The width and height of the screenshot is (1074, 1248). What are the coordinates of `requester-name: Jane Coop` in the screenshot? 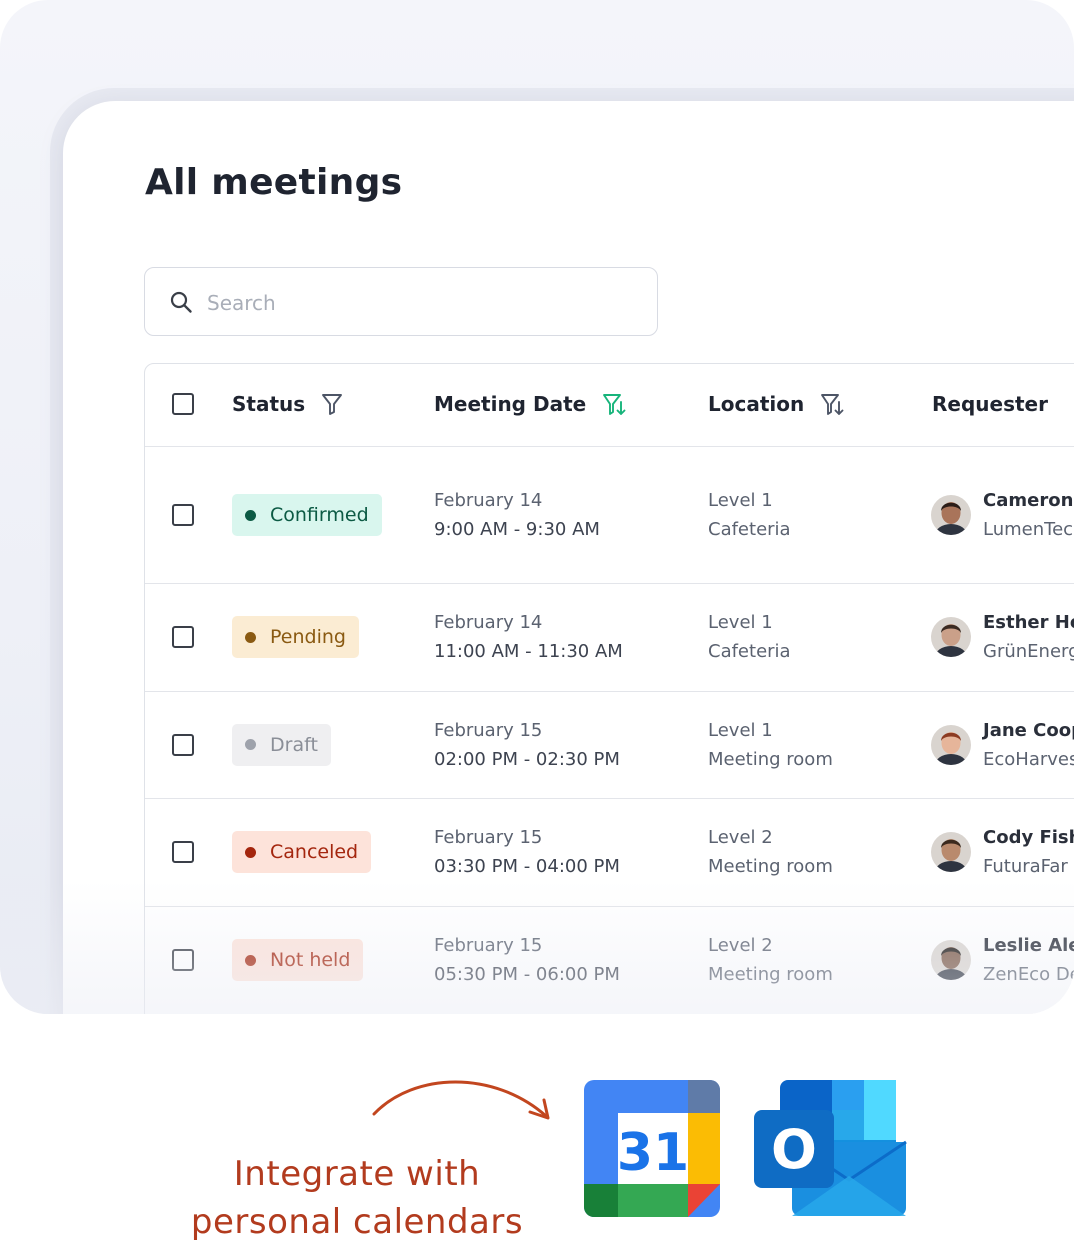 It's located at (1028, 730).